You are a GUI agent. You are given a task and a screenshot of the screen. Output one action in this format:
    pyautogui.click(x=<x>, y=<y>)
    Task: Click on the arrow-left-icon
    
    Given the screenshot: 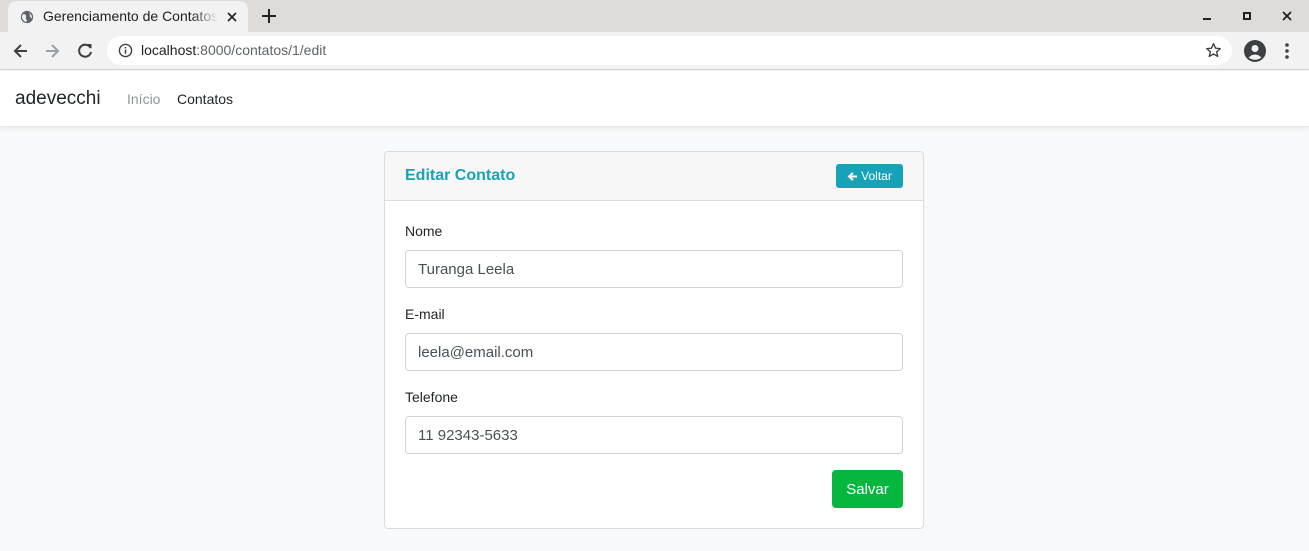 What is the action you would take?
    pyautogui.click(x=852, y=176)
    